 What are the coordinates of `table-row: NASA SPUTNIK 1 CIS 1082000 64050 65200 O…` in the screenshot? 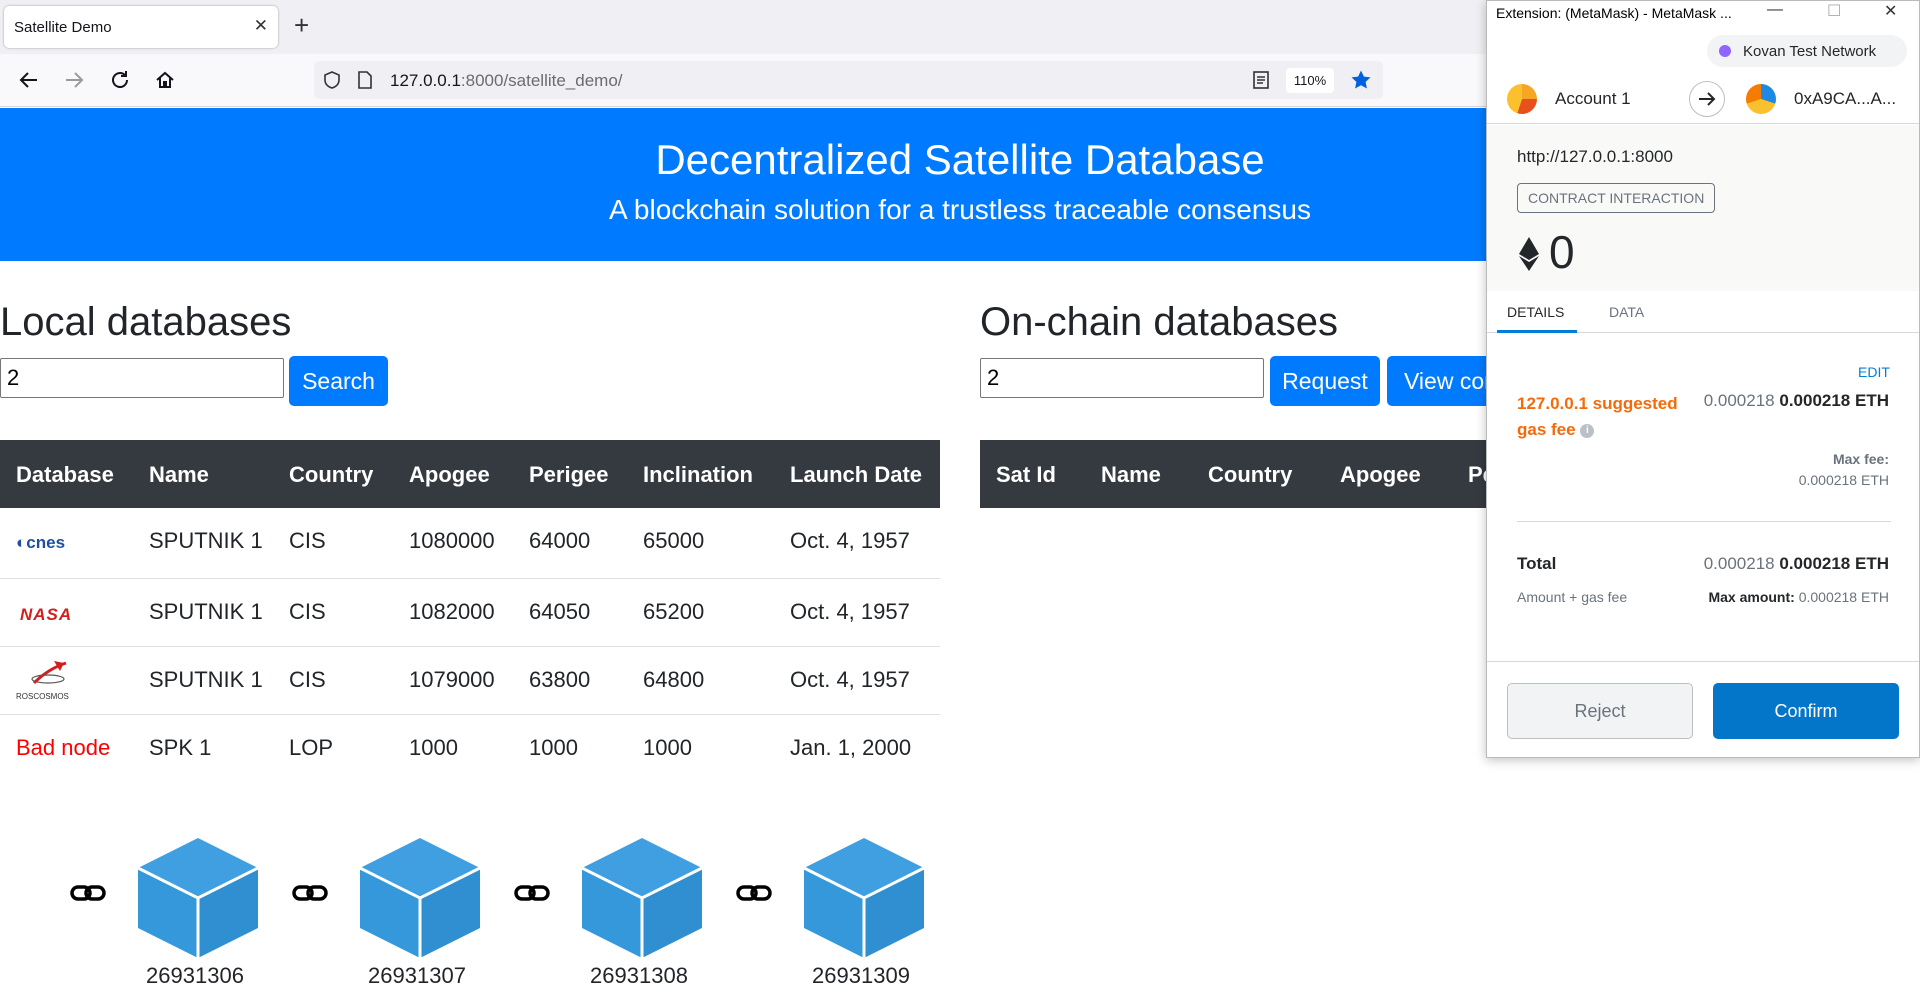 It's located at (470, 613).